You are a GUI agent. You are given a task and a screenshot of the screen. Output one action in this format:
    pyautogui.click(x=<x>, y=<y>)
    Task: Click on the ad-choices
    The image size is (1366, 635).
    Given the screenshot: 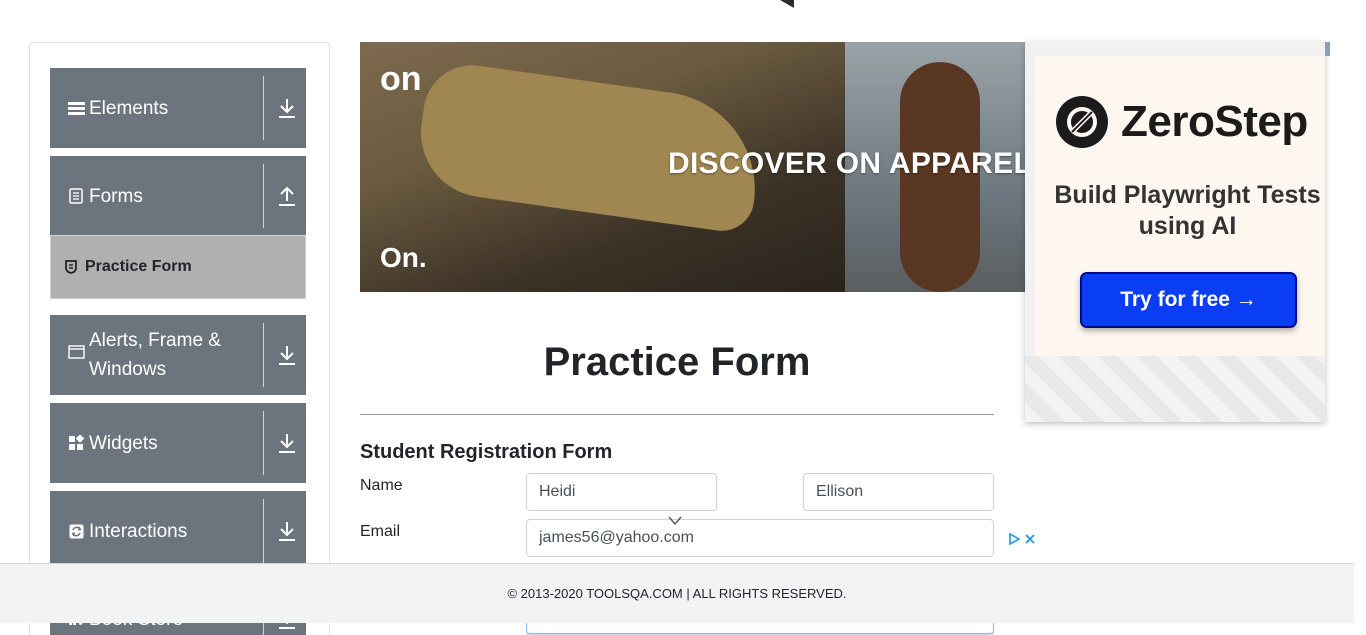 What is the action you would take?
    pyautogui.click(x=1022, y=539)
    